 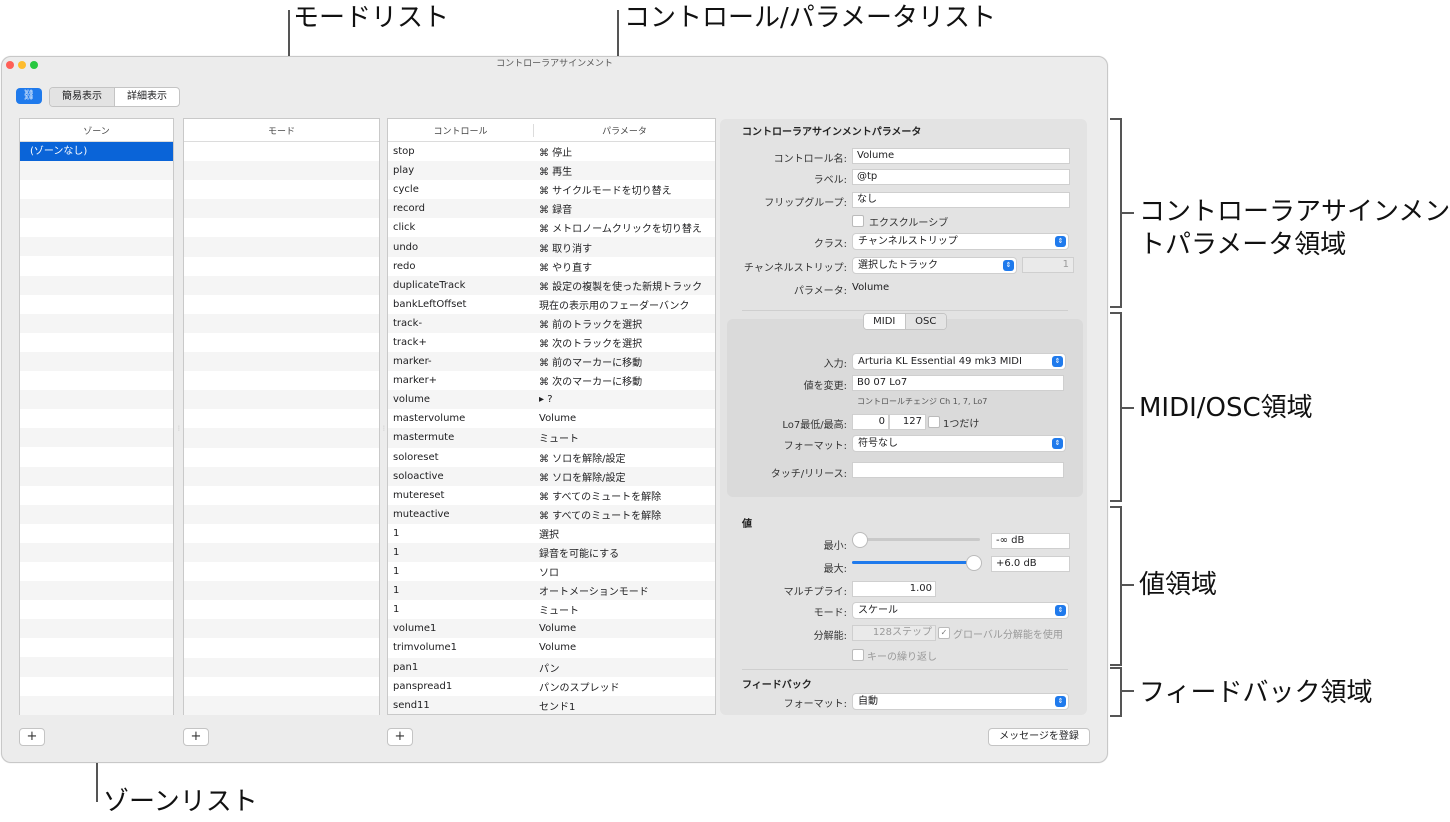 What do you see at coordinates (196, 737) in the screenshot?
I see `add-mode-button: +` at bounding box center [196, 737].